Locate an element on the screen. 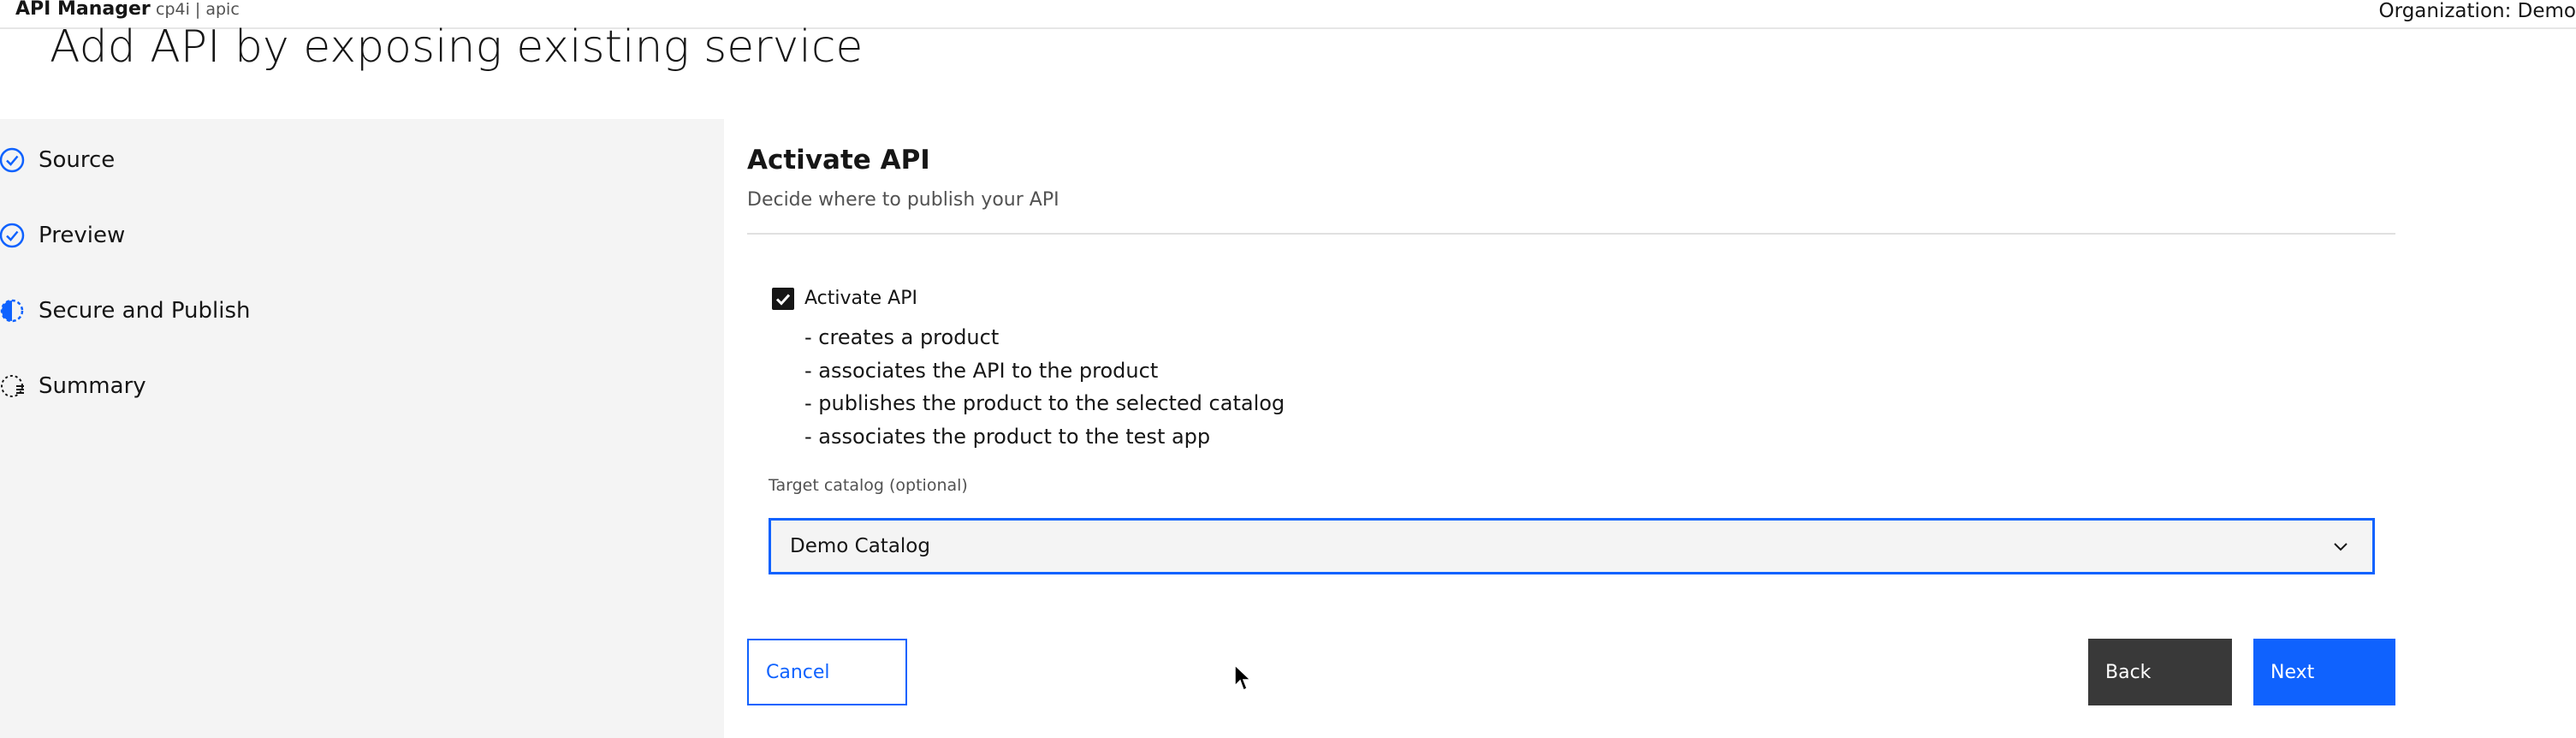 Image resolution: width=2576 pixels, height=738 pixels. target-catalog-select: Demo Catalog is located at coordinates (1572, 546).